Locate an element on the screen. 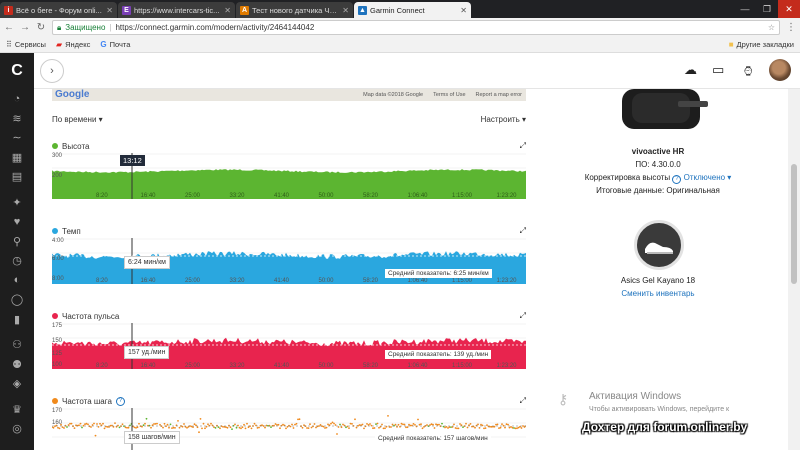 This screenshot has height=450, width=800. browser-menu-icon: ⋮ is located at coordinates (791, 27).